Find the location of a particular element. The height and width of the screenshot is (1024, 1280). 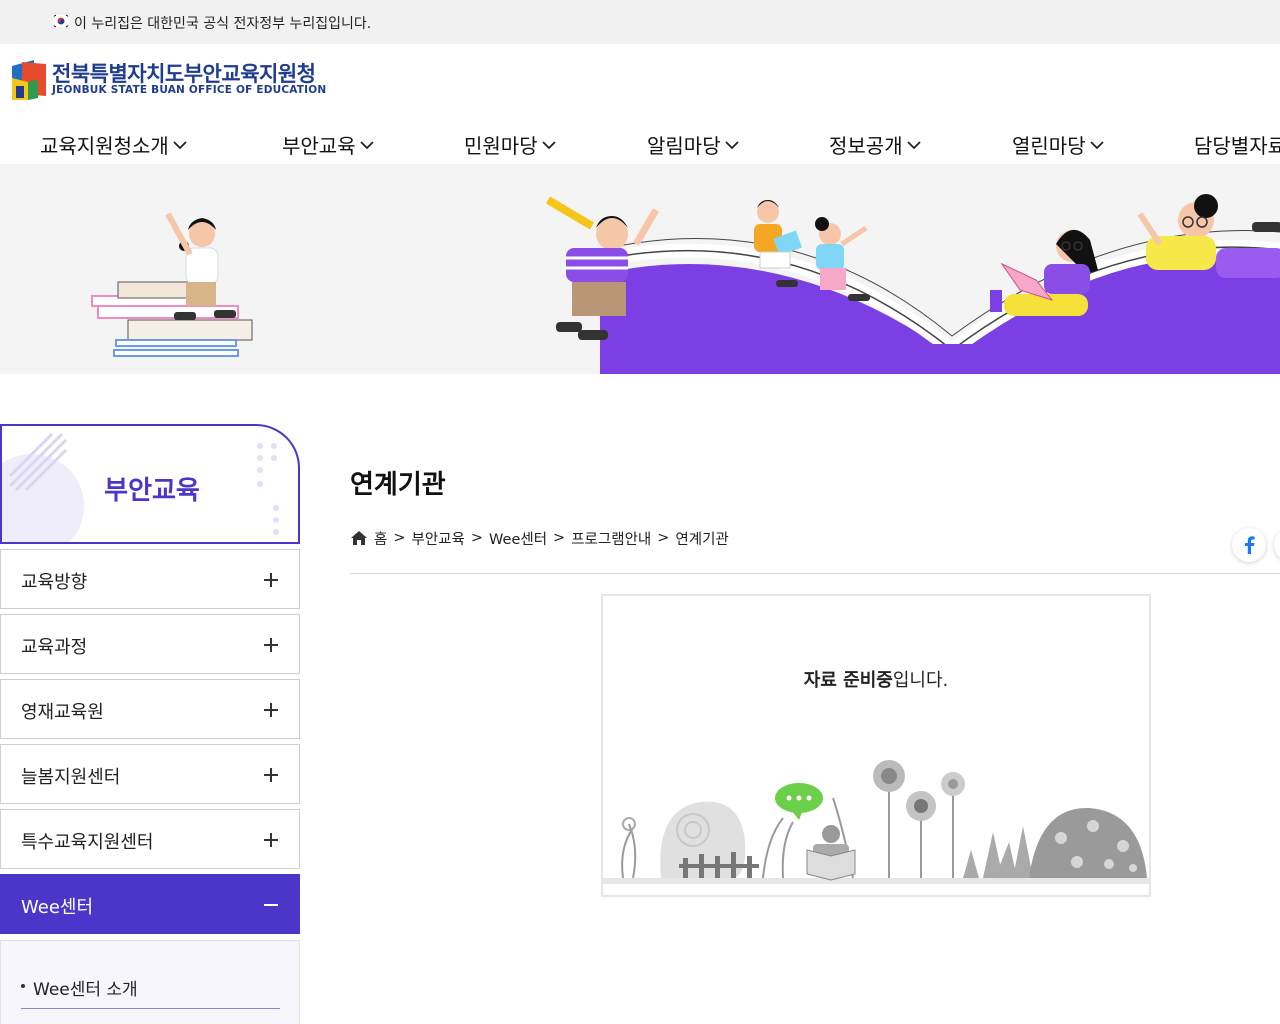

page-title: 연계기관 is located at coordinates (398, 485).